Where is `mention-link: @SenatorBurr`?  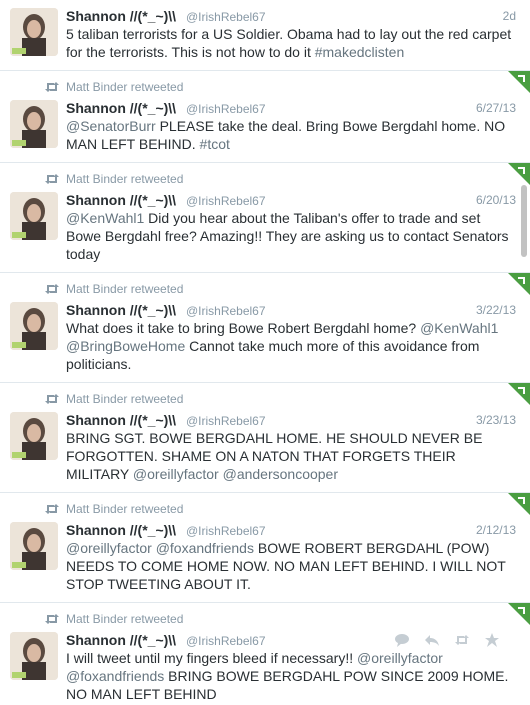
mention-link: @SenatorBurr is located at coordinates (111, 126).